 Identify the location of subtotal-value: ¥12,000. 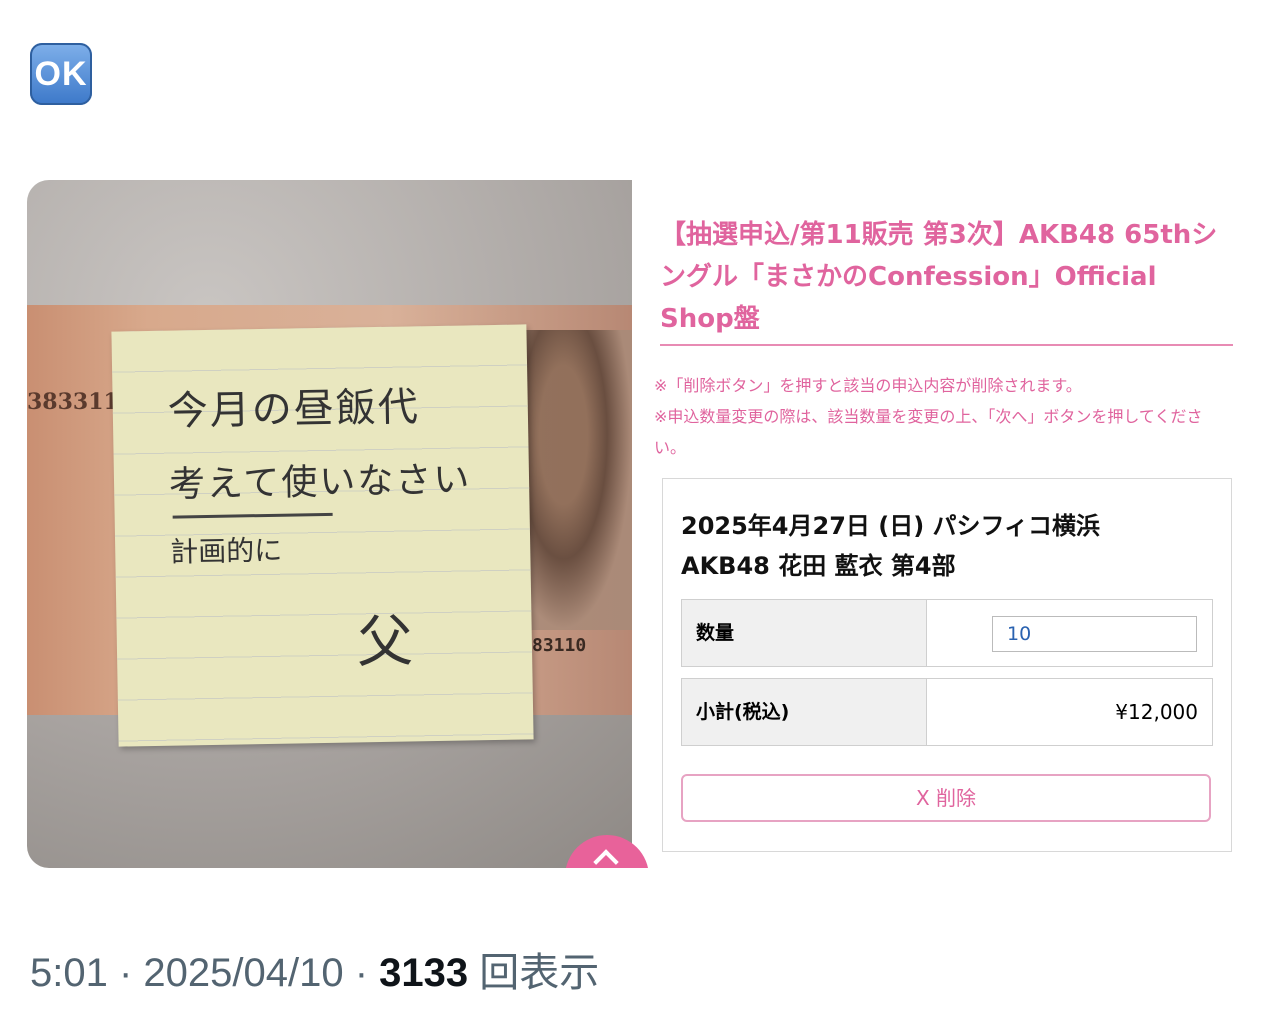
(1156, 712).